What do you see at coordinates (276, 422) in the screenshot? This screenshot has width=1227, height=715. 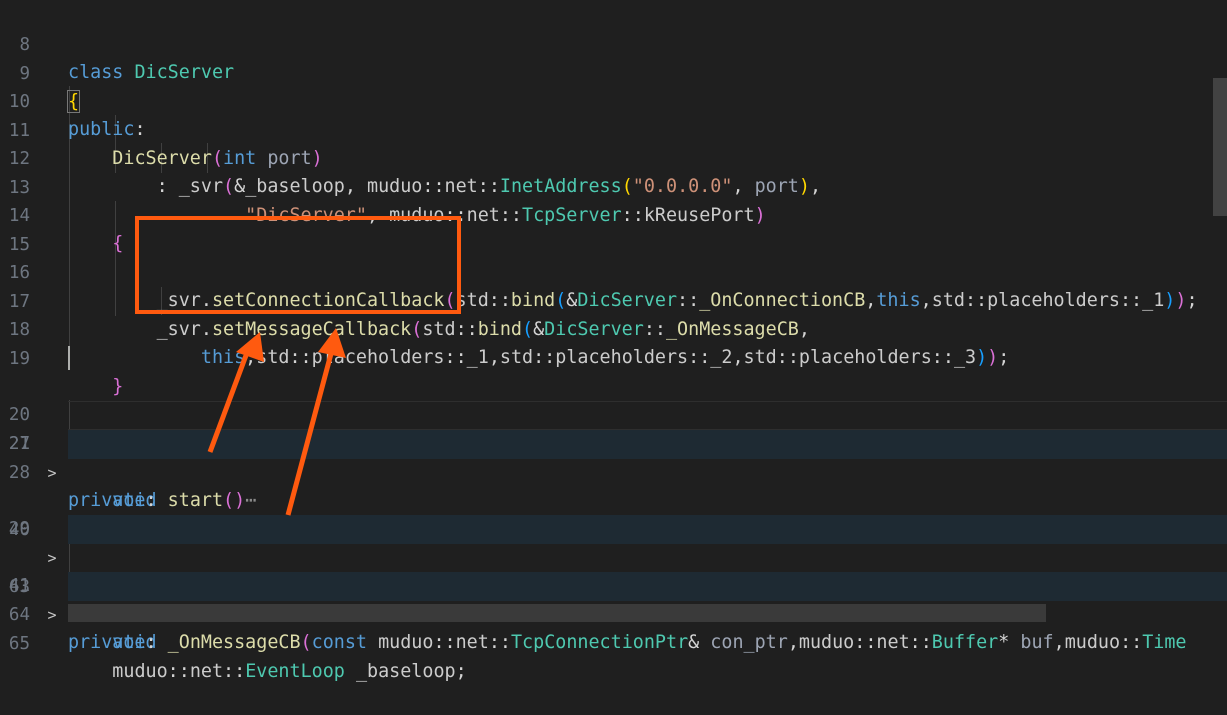 I see `annotation-arrow` at bounding box center [276, 422].